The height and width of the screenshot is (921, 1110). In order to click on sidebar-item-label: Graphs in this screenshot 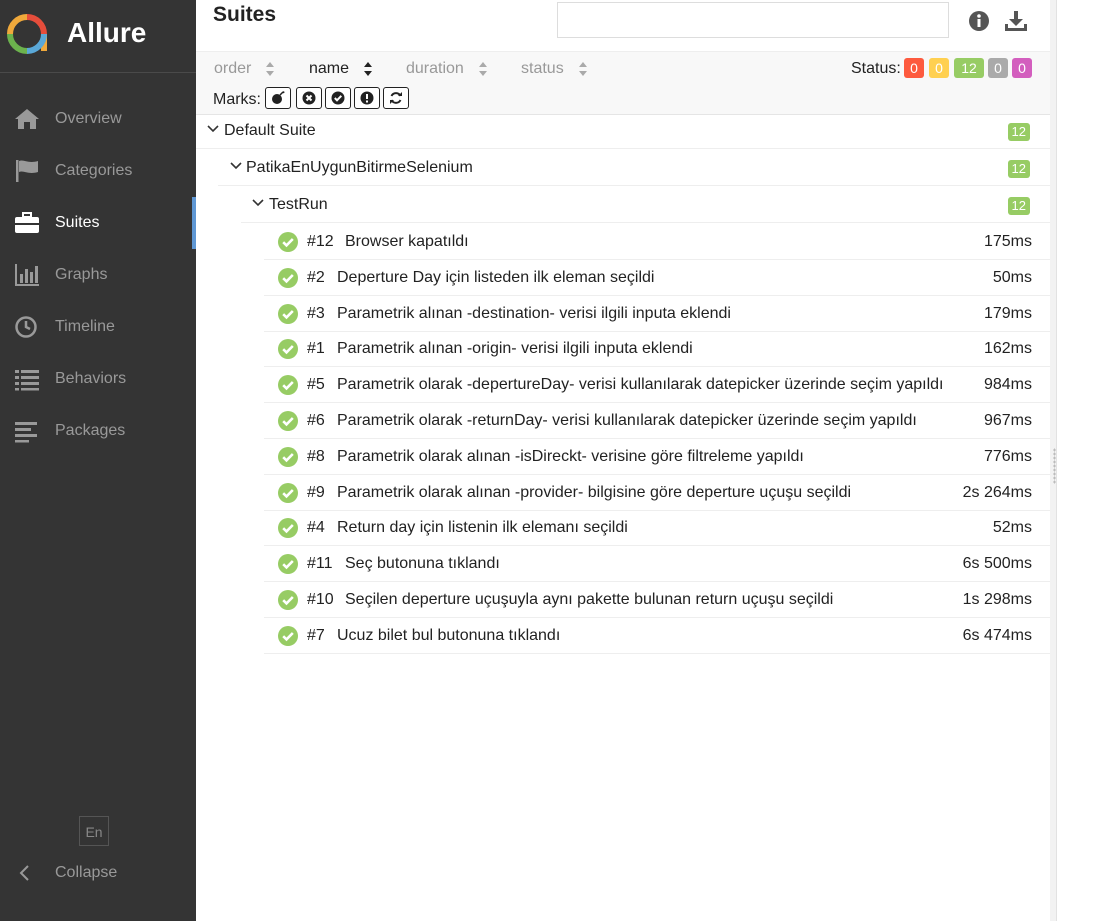, I will do `click(81, 274)`.